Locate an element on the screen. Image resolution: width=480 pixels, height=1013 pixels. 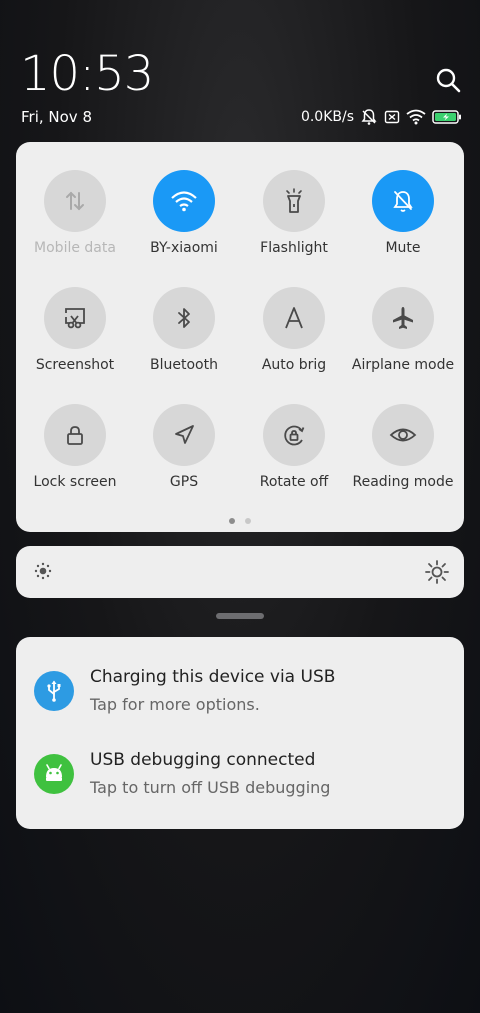
mobile-data-icon is located at coordinates (75, 201).